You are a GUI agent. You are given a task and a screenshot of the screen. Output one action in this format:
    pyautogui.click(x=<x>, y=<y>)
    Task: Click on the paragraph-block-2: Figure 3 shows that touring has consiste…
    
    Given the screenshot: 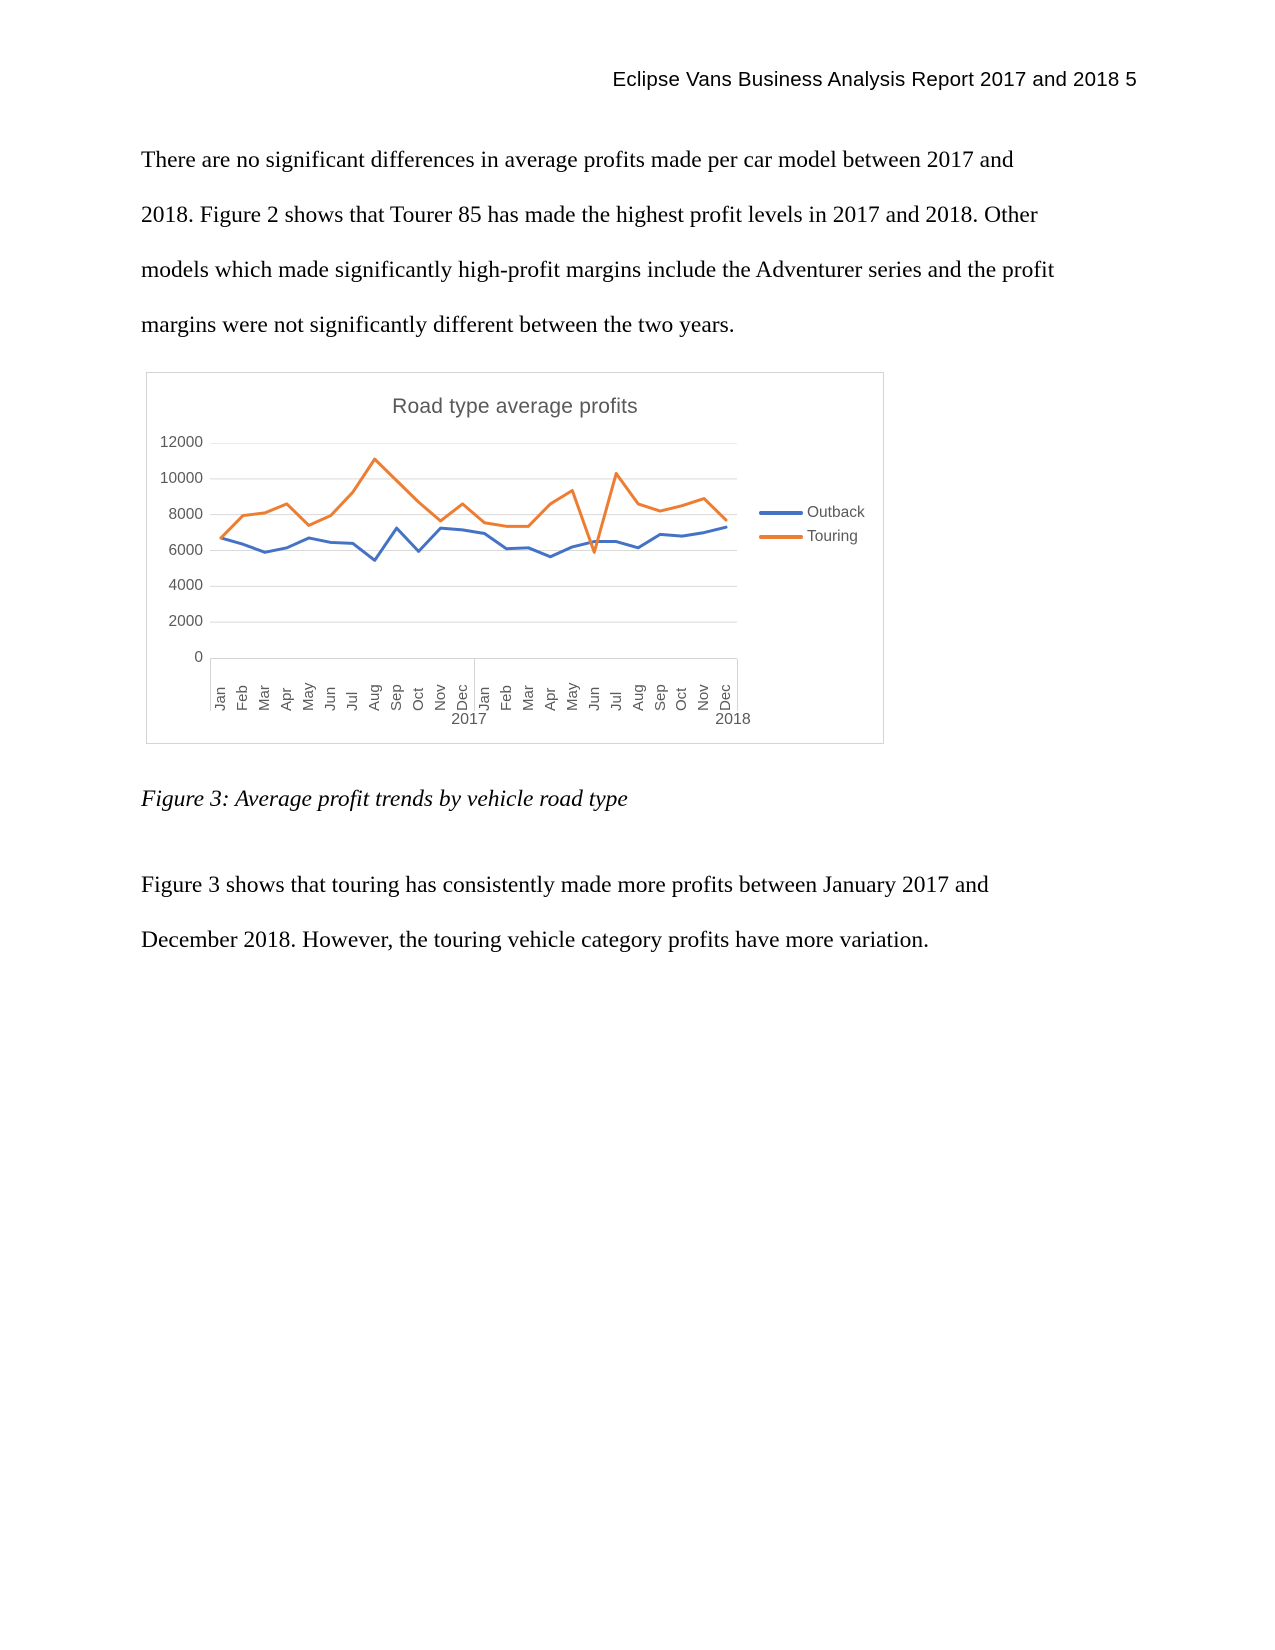 What is the action you would take?
    pyautogui.click(x=586, y=913)
    